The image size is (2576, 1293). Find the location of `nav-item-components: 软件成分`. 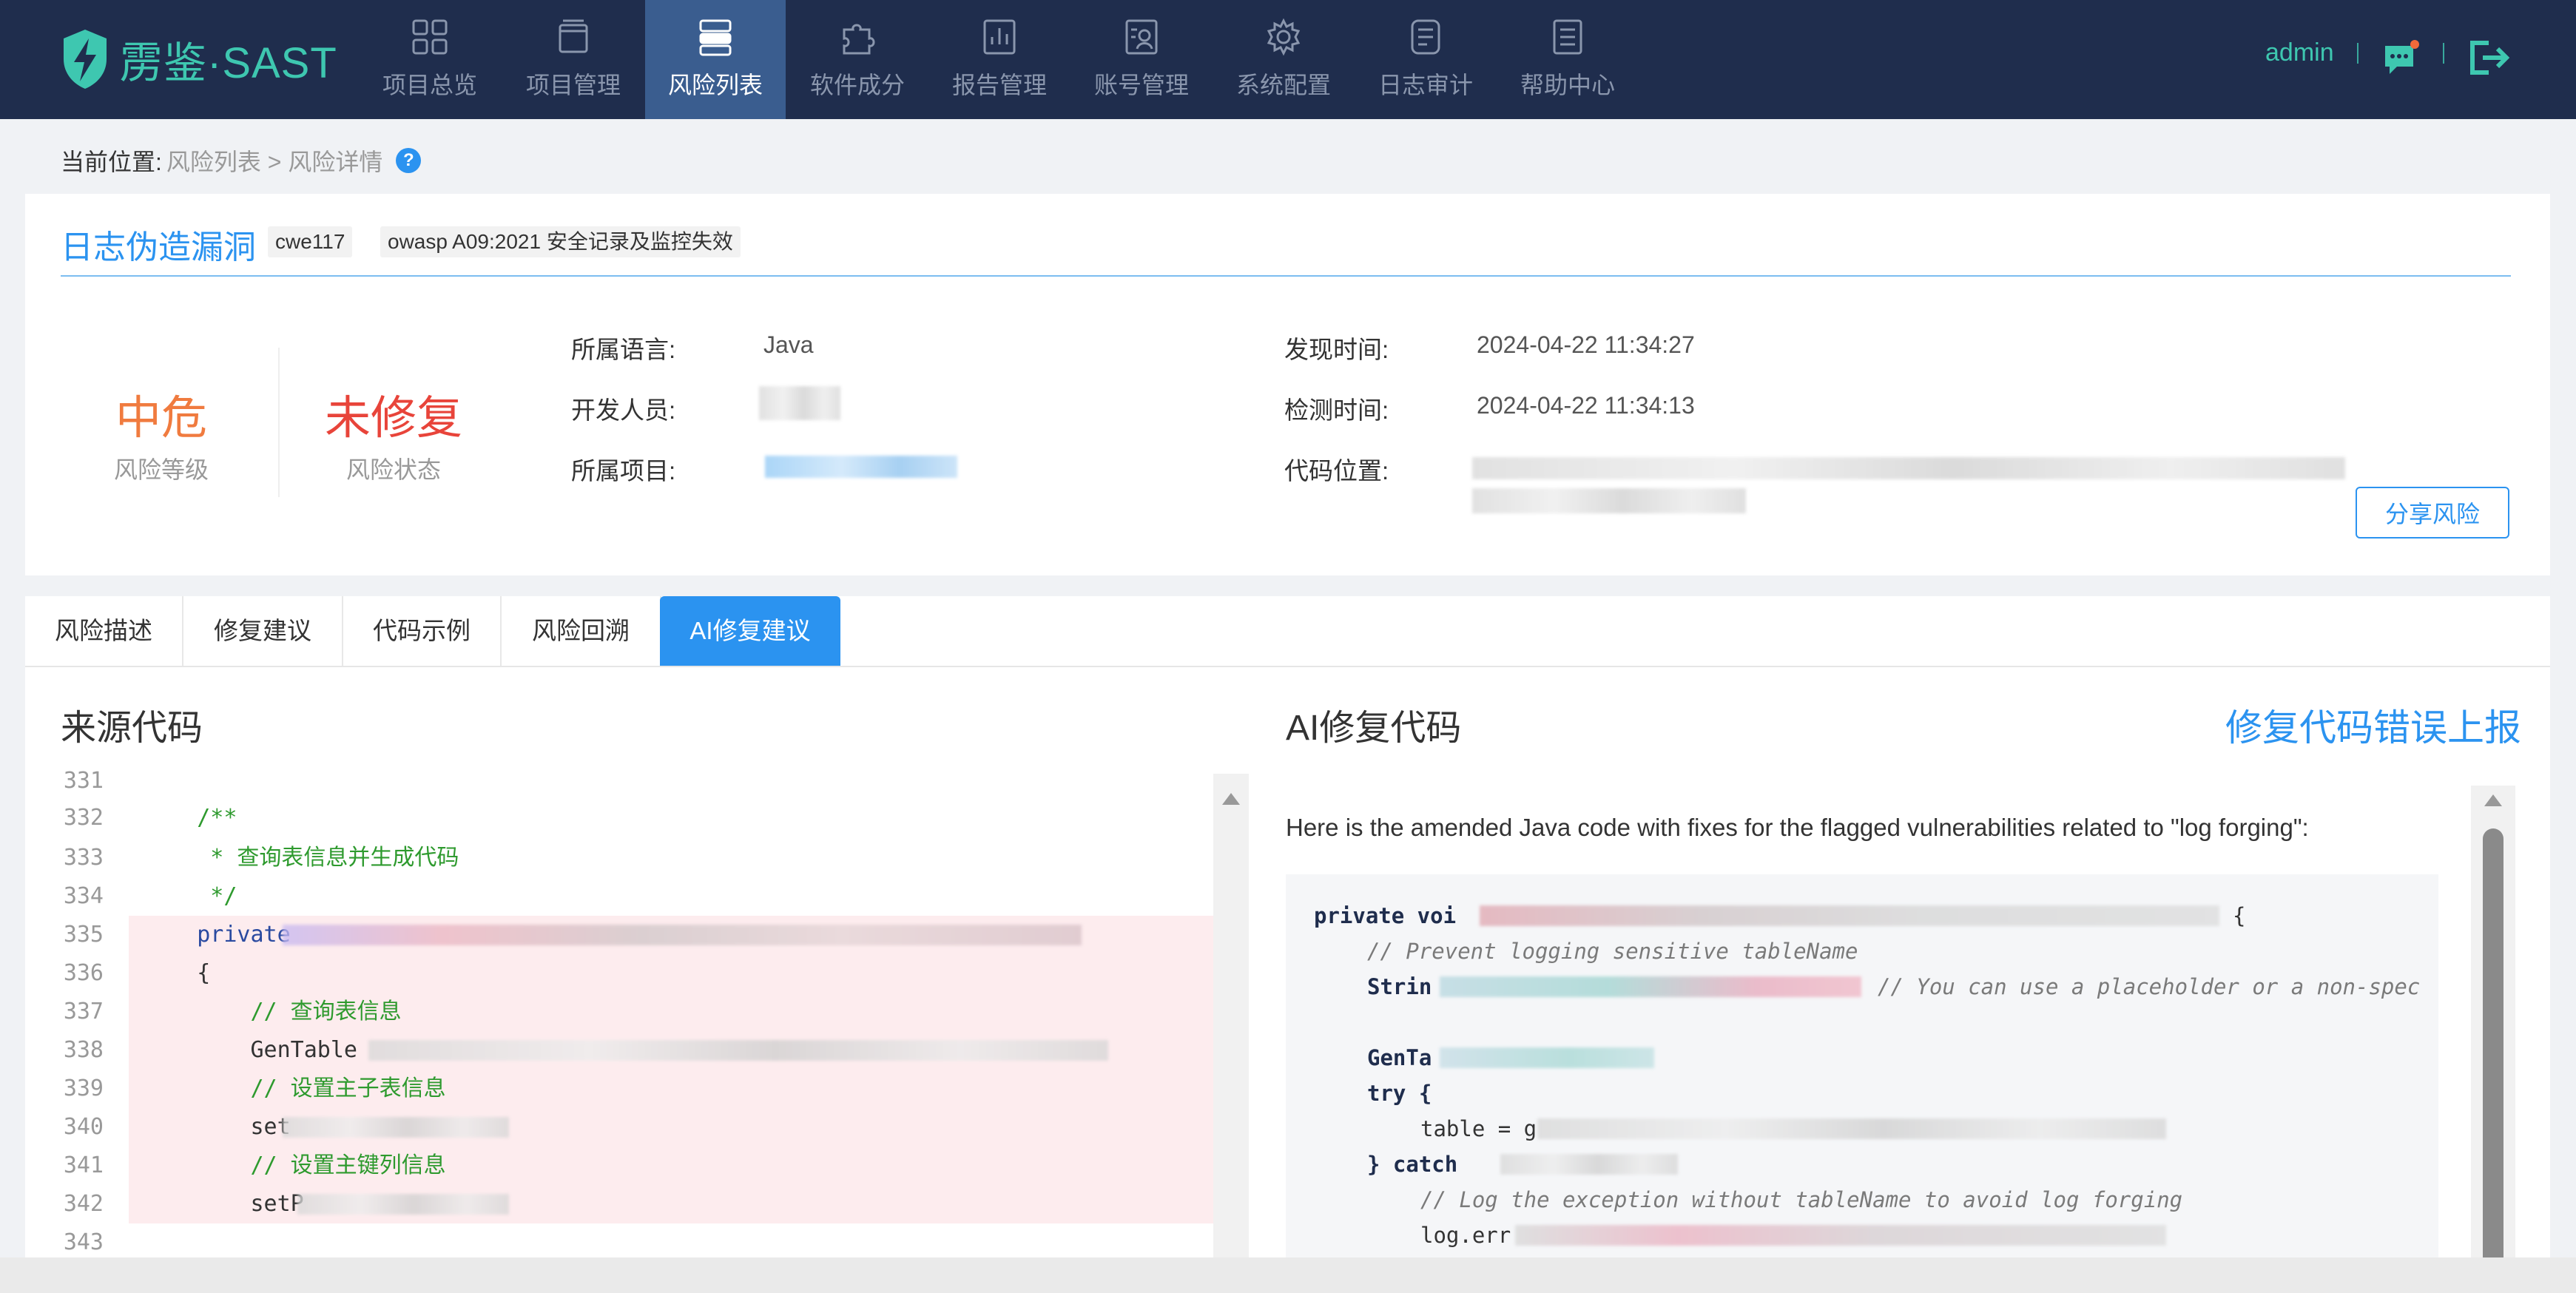

nav-item-components: 软件成分 is located at coordinates (857, 59).